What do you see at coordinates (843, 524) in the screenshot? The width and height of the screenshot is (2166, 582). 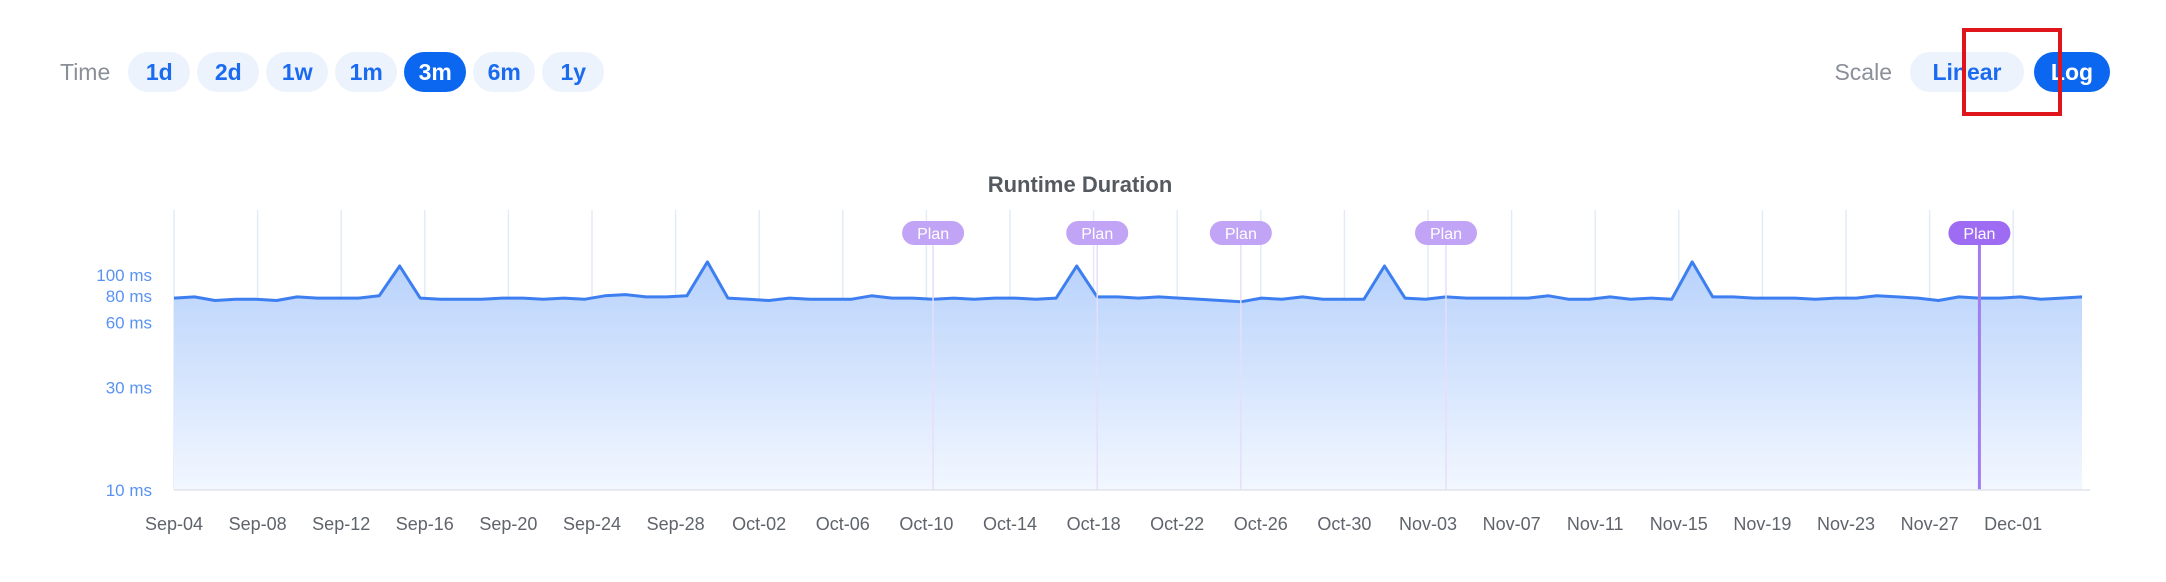 I see `x-tick-label: Oct-06` at bounding box center [843, 524].